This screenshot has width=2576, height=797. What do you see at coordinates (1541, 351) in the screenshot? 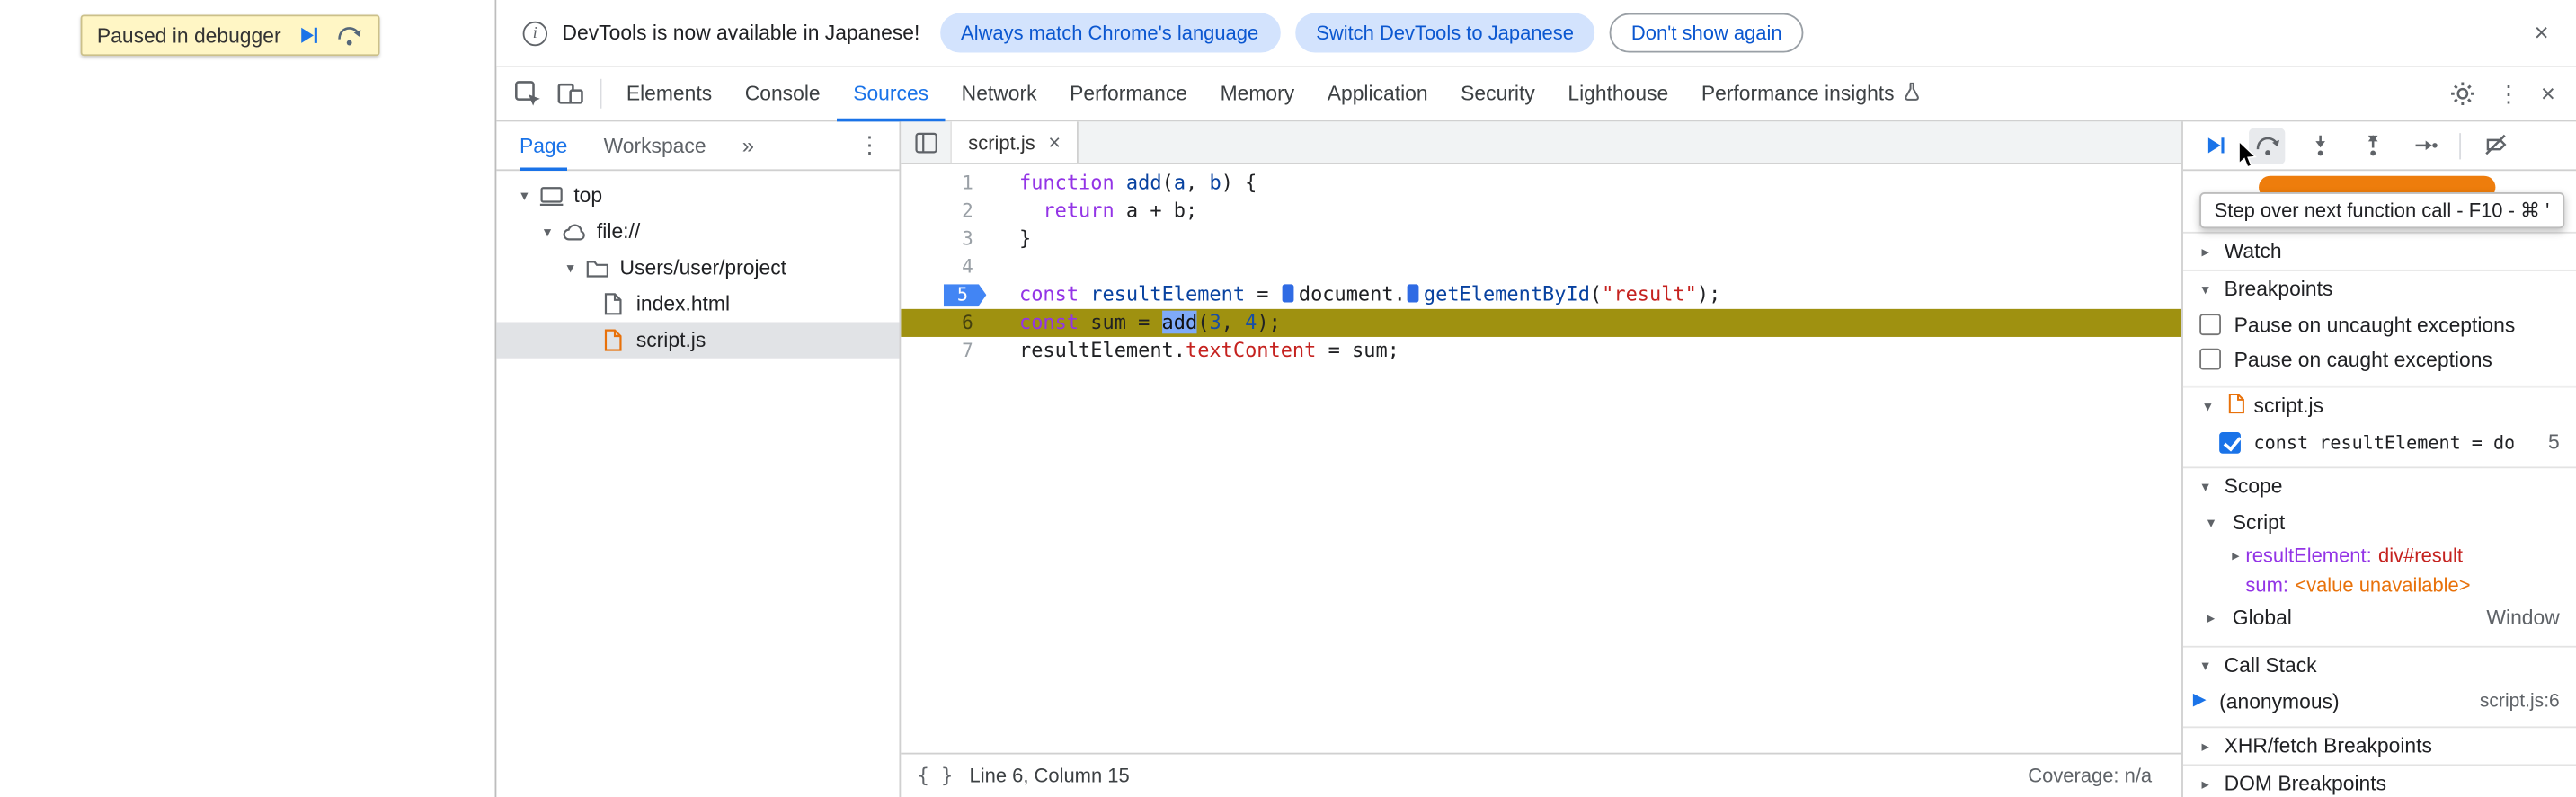
I see `code-line: 7 resultElement.textContent = sum;` at bounding box center [1541, 351].